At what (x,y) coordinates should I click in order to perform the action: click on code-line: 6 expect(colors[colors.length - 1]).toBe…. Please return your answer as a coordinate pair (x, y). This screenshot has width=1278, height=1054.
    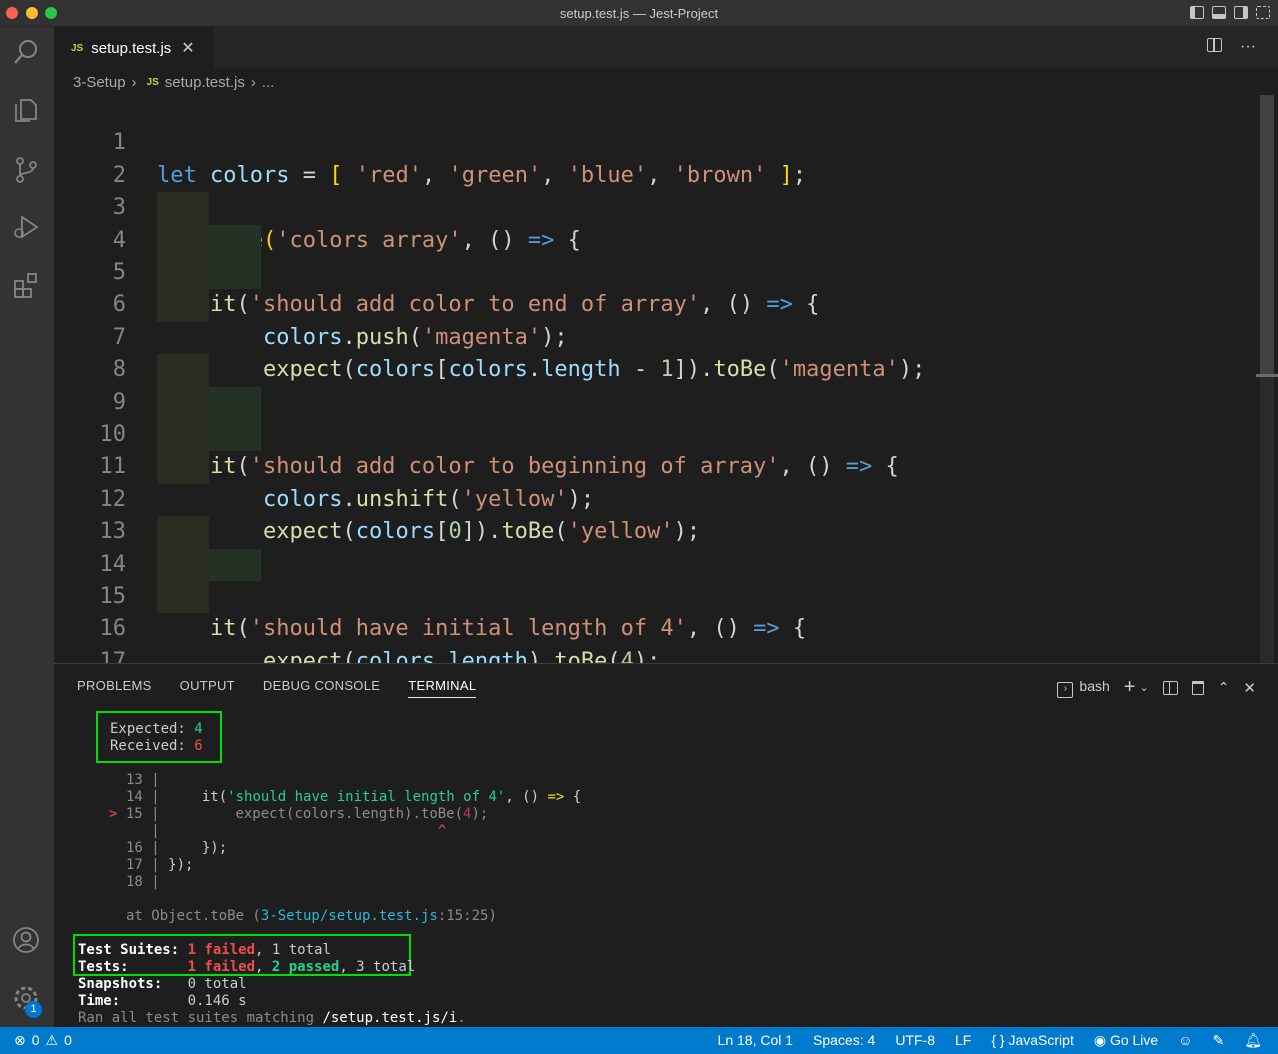
    Looking at the image, I should click on (654, 319).